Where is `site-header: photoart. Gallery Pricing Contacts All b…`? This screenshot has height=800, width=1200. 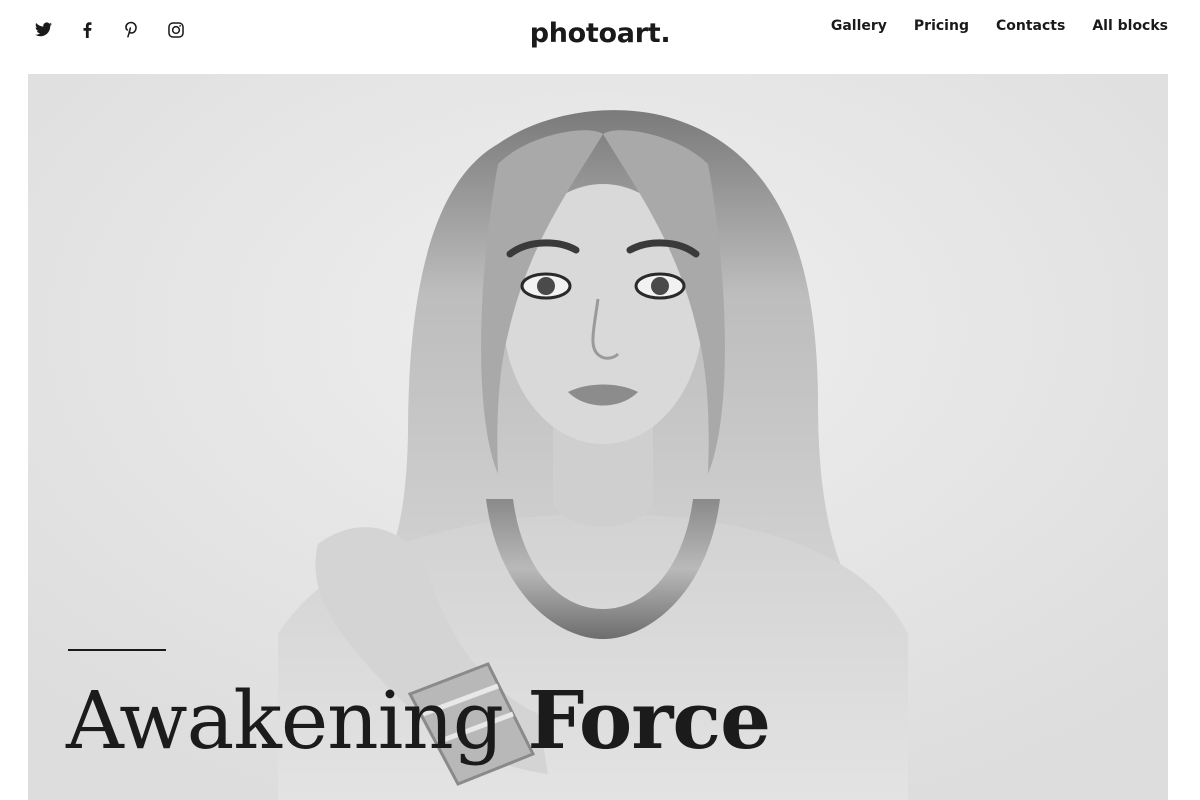 site-header: photoart. Gallery Pricing Contacts All b… is located at coordinates (600, 37).